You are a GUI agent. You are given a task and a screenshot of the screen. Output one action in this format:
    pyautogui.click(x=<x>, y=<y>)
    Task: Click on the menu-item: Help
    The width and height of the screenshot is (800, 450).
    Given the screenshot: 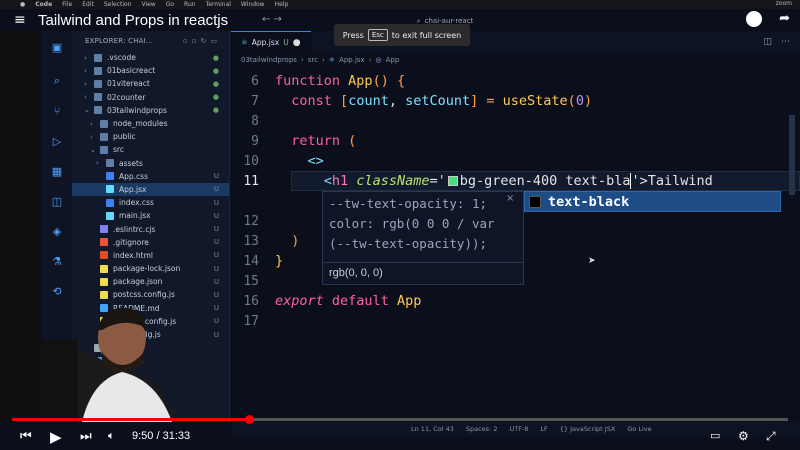 What is the action you would take?
    pyautogui.click(x=282, y=4)
    